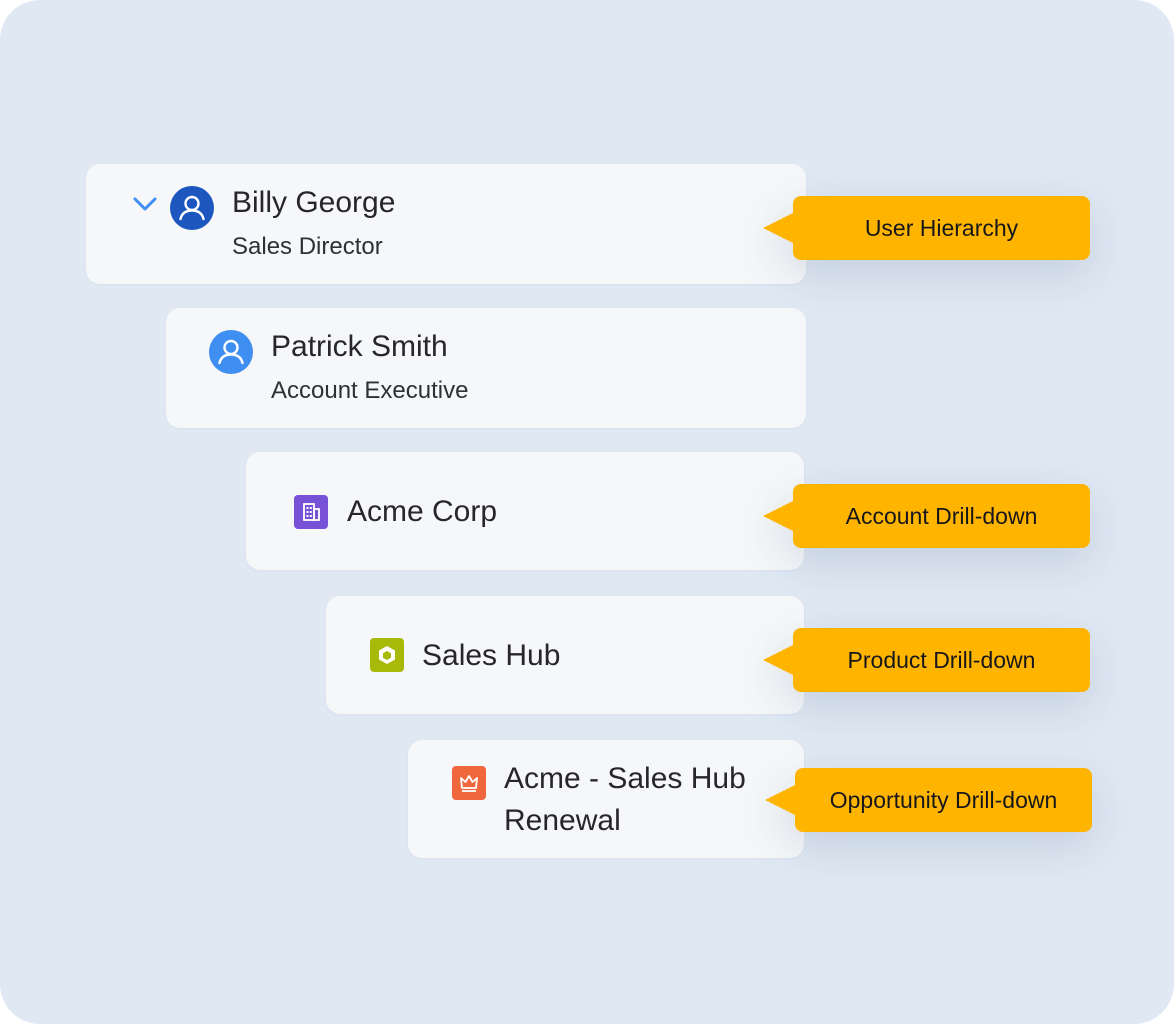 This screenshot has width=1174, height=1024. Describe the element at coordinates (606, 799) in the screenshot. I see `opportunity-card-acme-renewal: Acme - Sales Hub Renewal` at that location.